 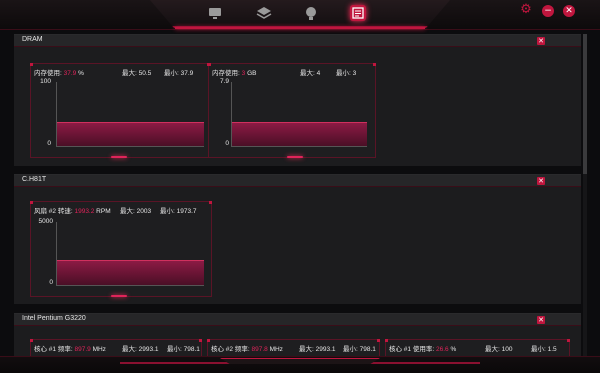 I want to click on min-value: 3, so click(x=354, y=73).